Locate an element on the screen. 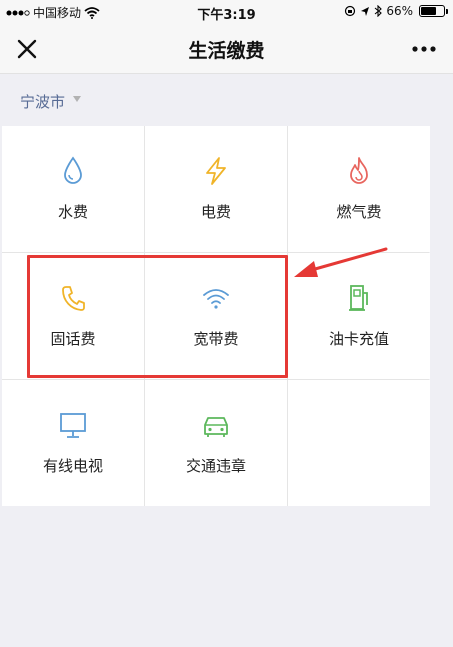 Image resolution: width=453 pixels, height=647 pixels. page-title: 生活缴费 is located at coordinates (226, 51).